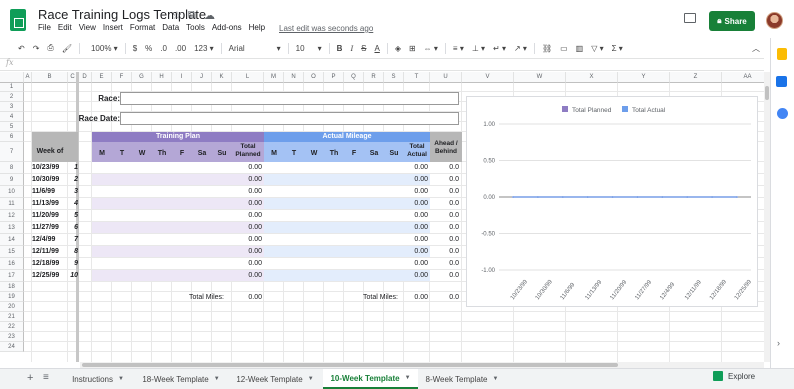 This screenshot has width=794, height=389. What do you see at coordinates (12, 264) in the screenshot?
I see `row-header: 16` at bounding box center [12, 264].